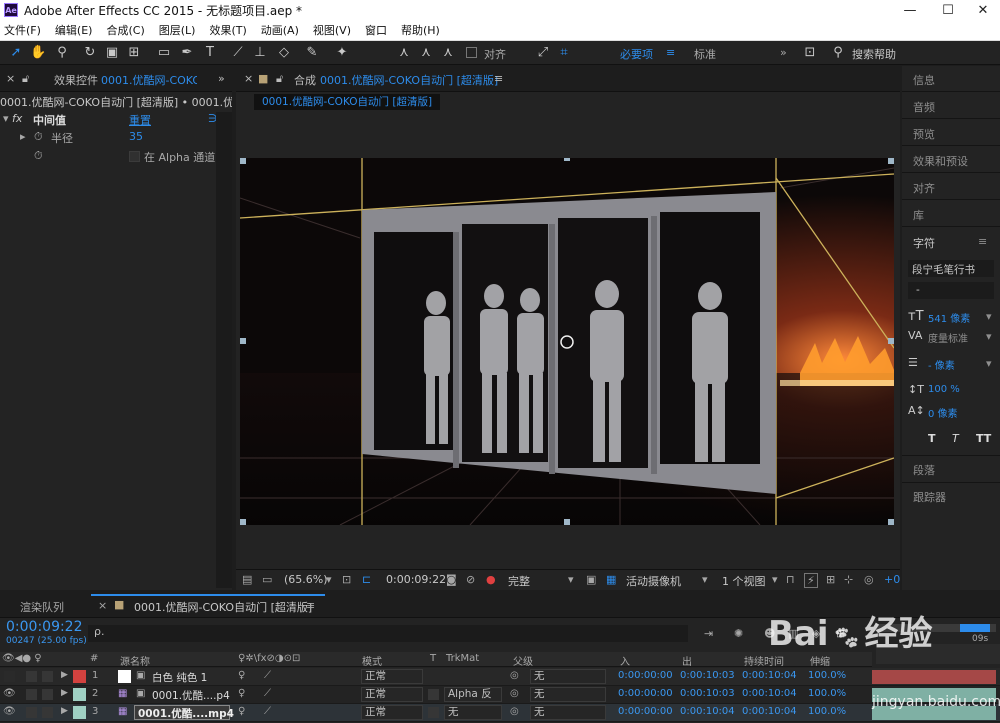  What do you see at coordinates (125, 30) in the screenshot?
I see `menu-composition: 合成(C)` at bounding box center [125, 30].